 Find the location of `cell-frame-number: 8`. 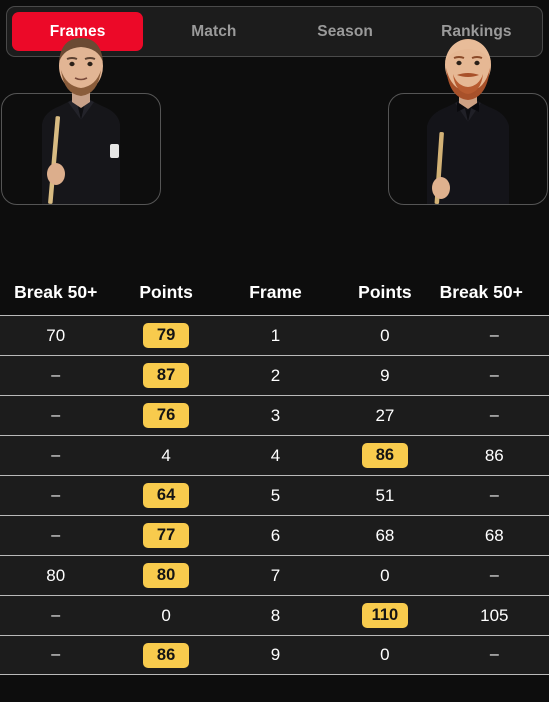

cell-frame-number: 8 is located at coordinates (275, 615).